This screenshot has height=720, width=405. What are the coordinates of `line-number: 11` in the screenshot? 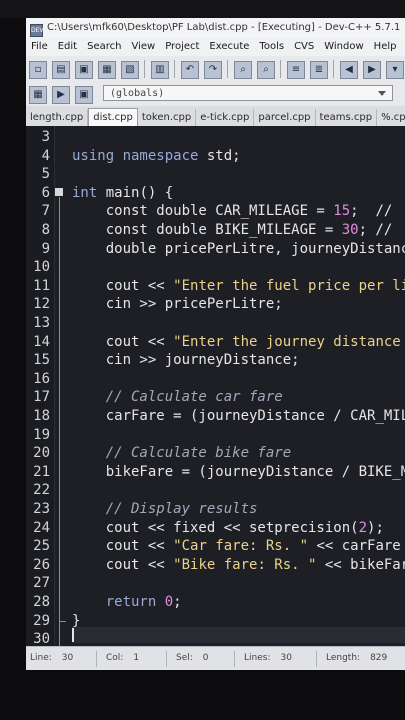 It's located at (41, 285).